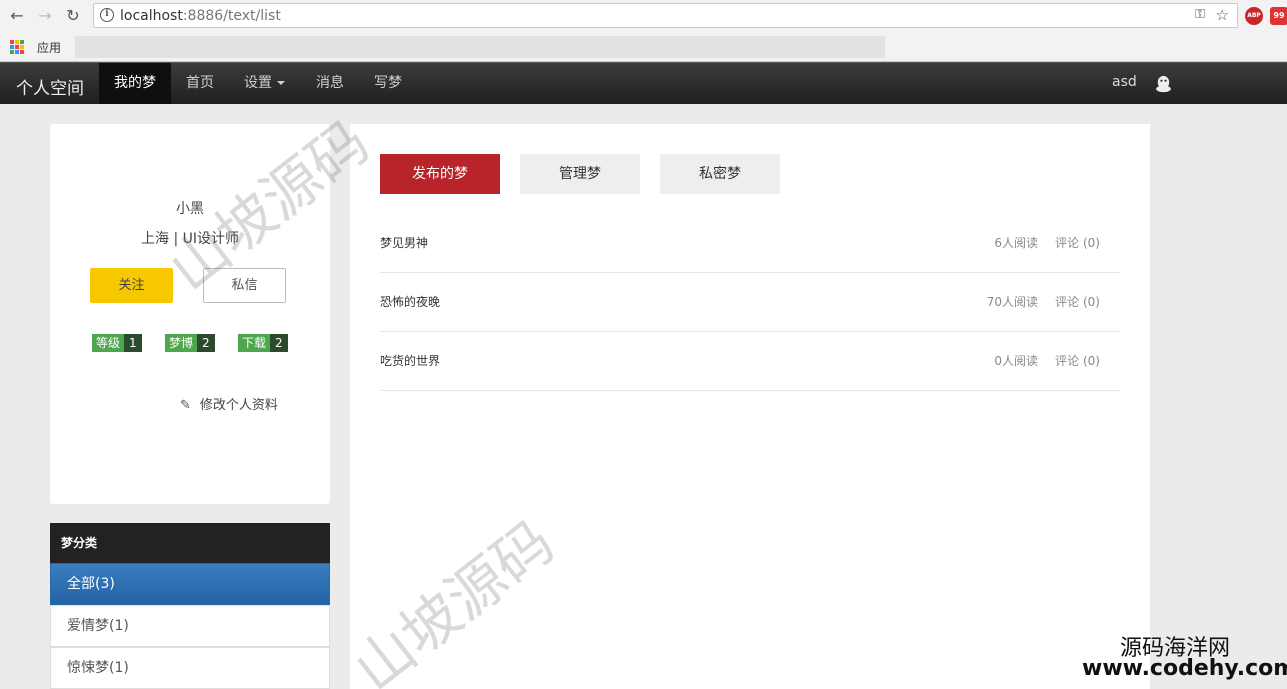 The image size is (1287, 689). What do you see at coordinates (264, 83) in the screenshot?
I see `nav-item-settings: 设置` at bounding box center [264, 83].